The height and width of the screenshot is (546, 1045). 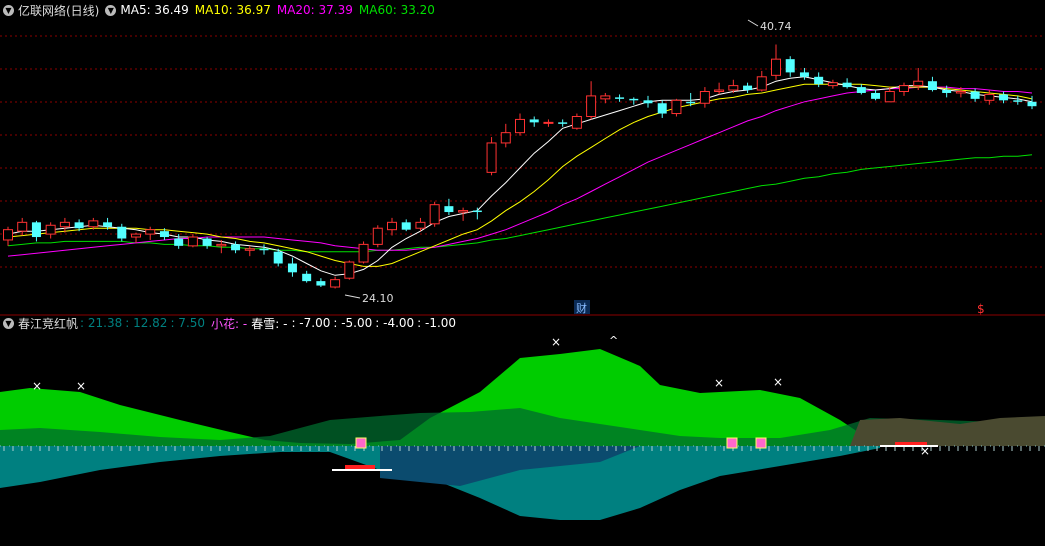 I want to click on cai-marker: 财, so click(x=581, y=308).